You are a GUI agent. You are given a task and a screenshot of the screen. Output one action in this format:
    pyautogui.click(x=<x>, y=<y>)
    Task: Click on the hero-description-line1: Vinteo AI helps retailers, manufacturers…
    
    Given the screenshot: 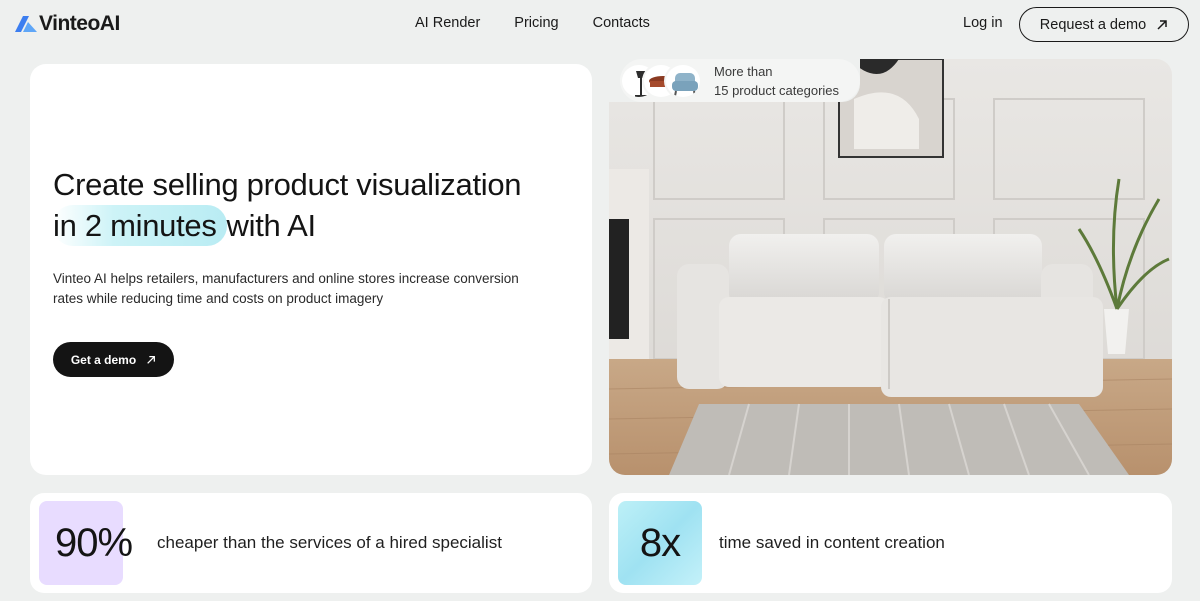 What is the action you would take?
    pyautogui.click(x=286, y=278)
    